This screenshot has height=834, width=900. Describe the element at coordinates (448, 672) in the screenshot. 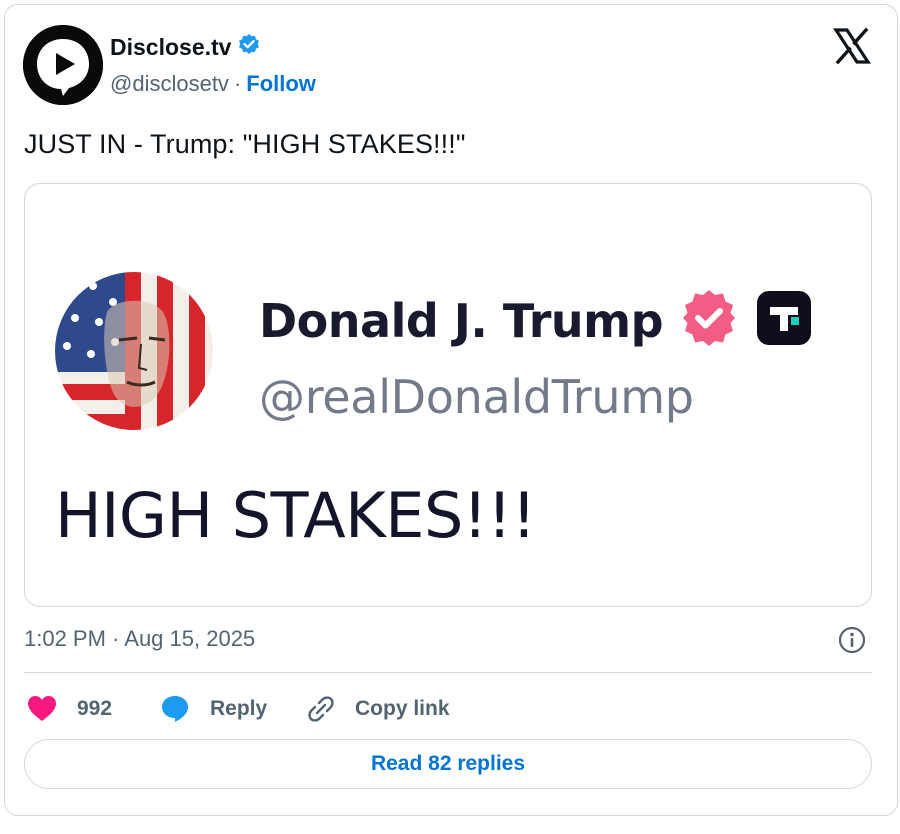

I see `divider` at that location.